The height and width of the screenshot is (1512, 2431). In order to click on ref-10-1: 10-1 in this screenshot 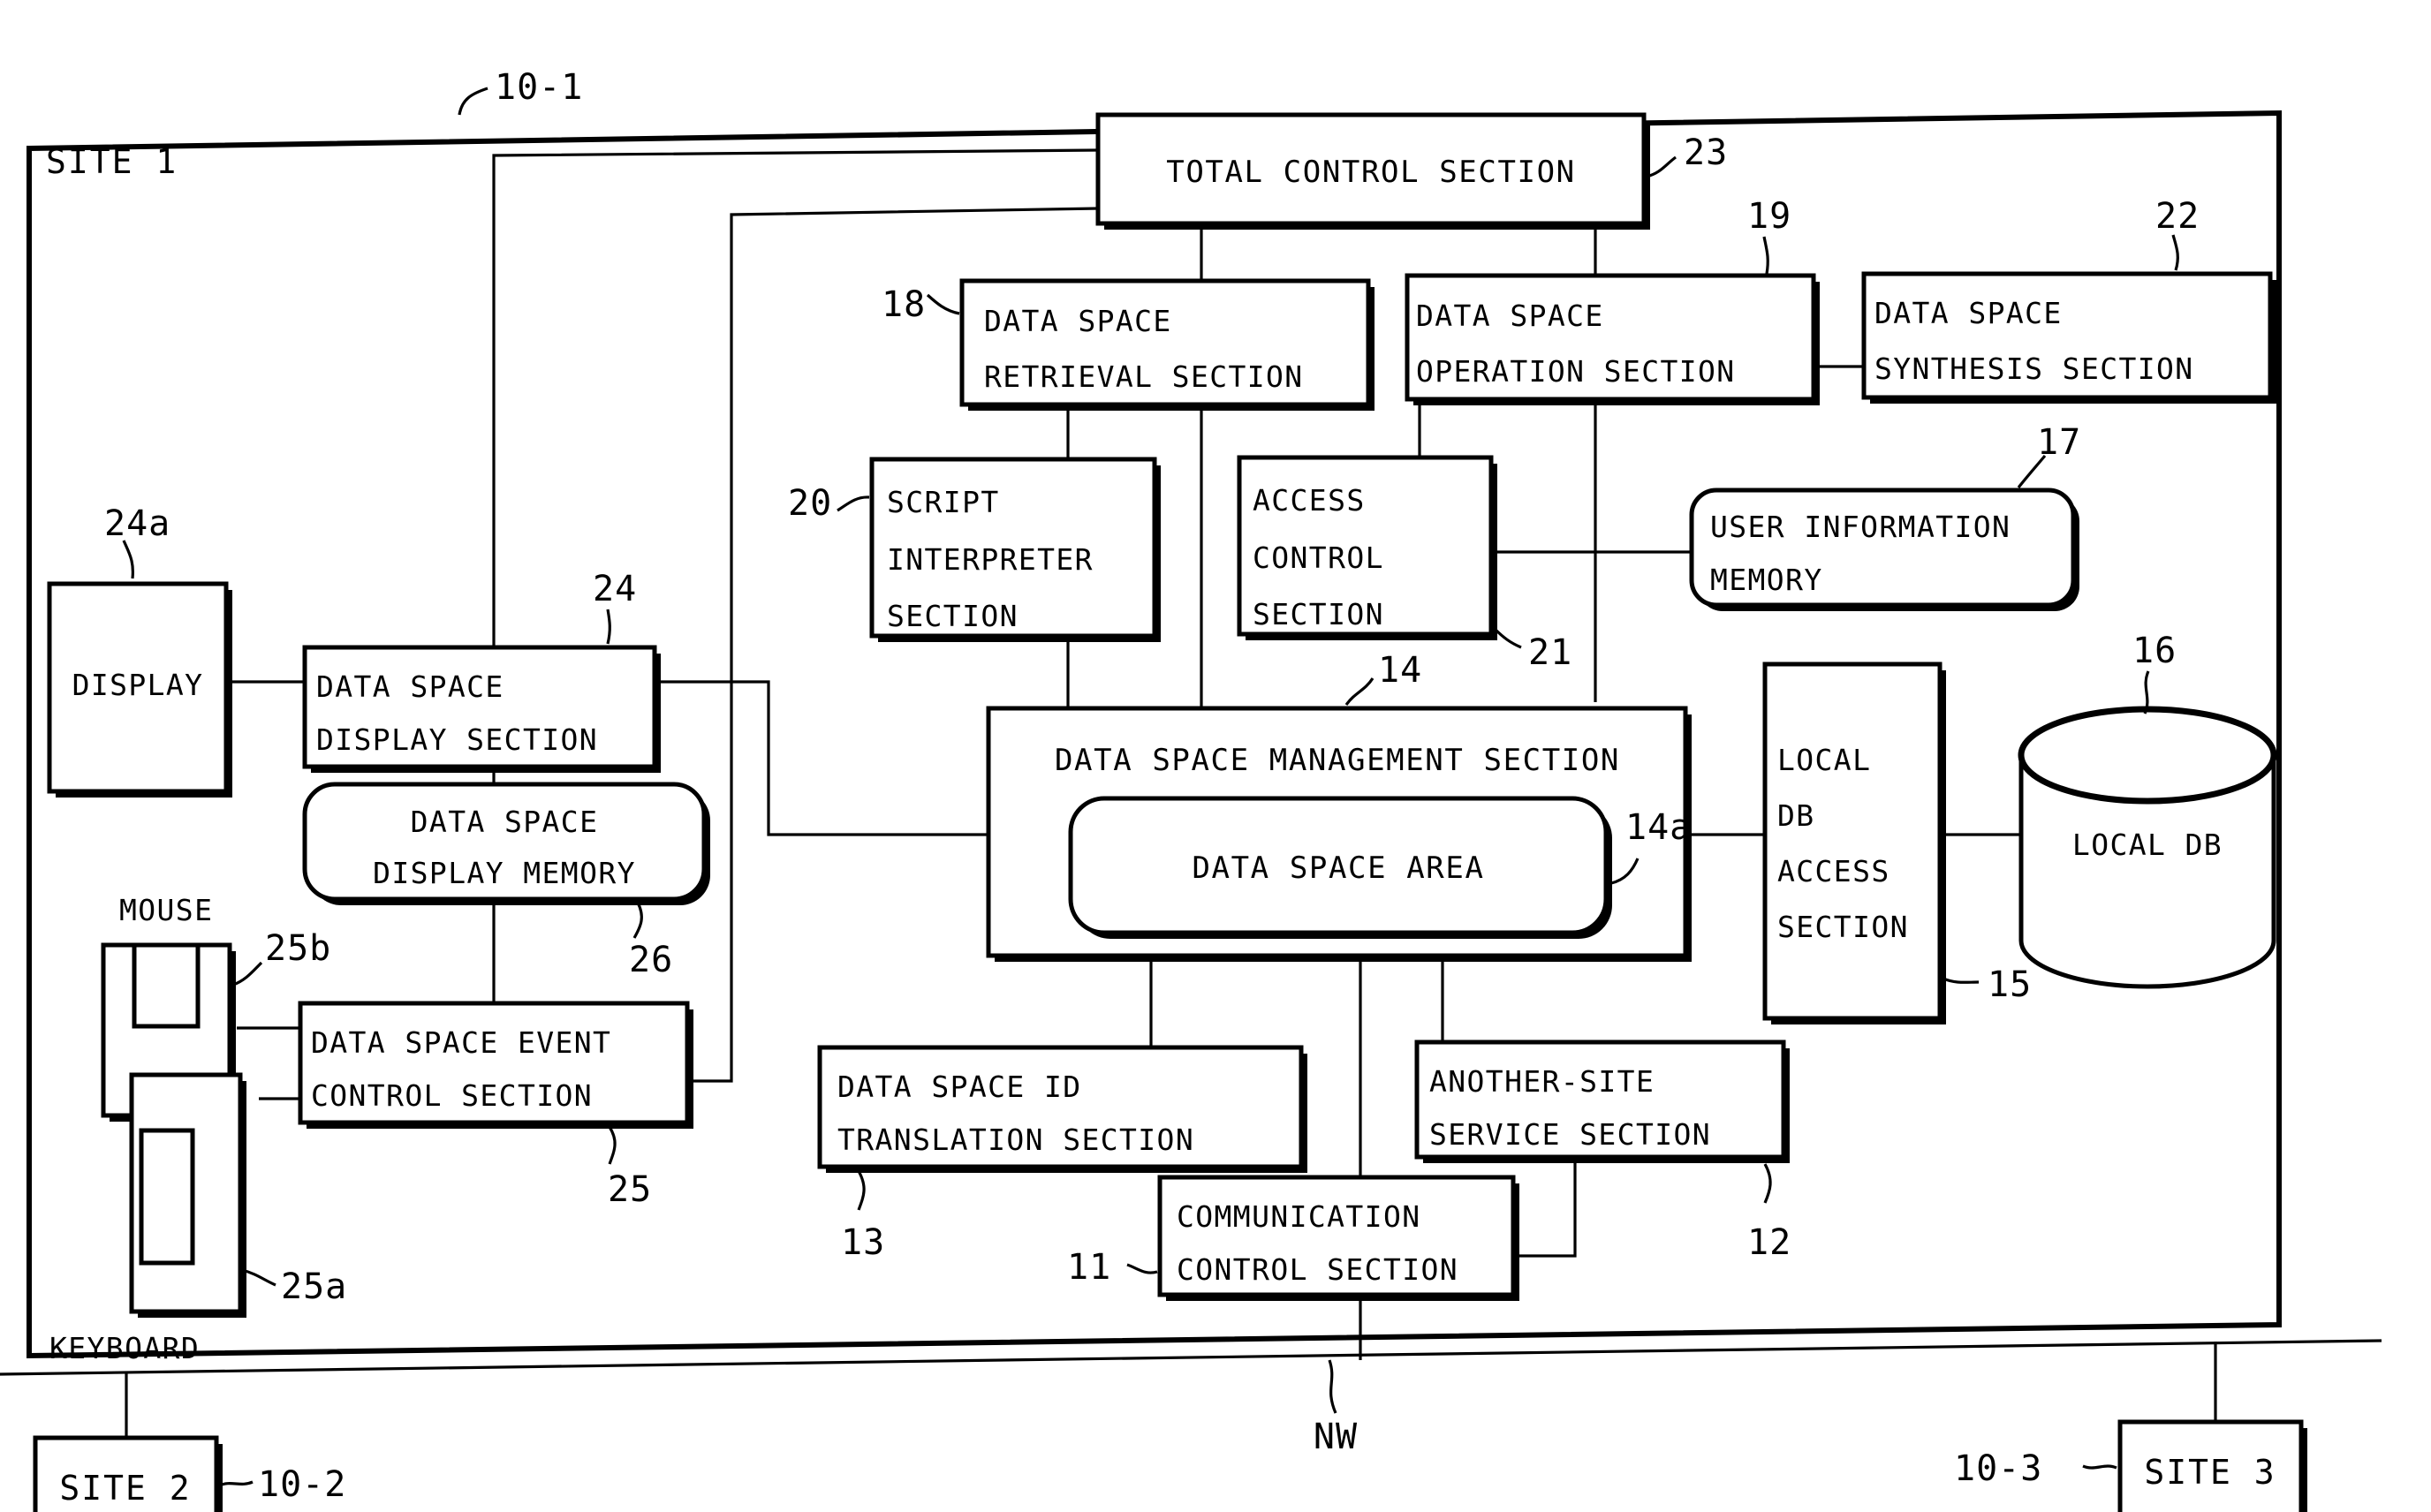, I will do `click(538, 87)`.